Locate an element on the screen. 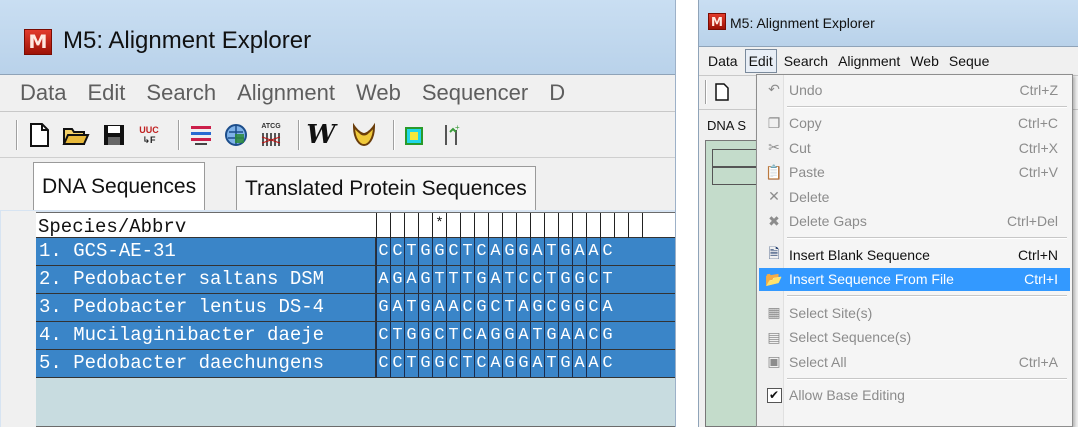 This screenshot has width=1078, height=427. menu-item-insert-sequence-from-file: 📂 Insert Sequence From File Ctrl+I is located at coordinates (914, 279).